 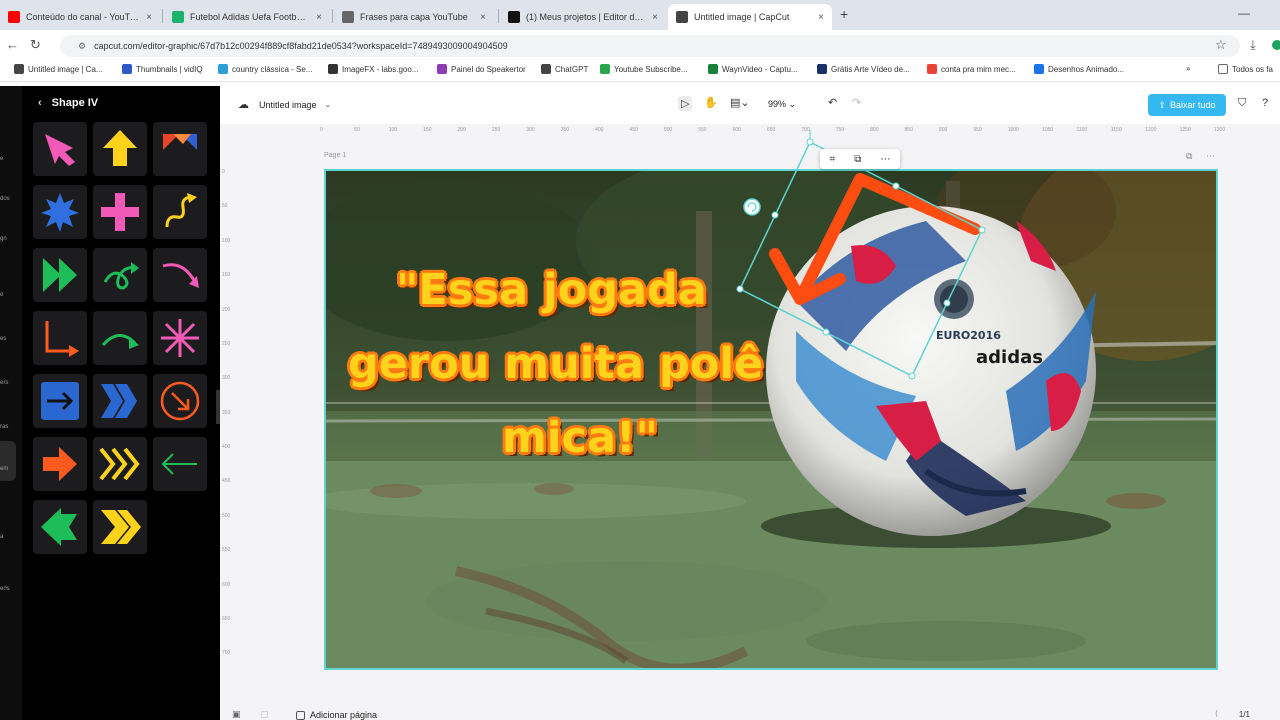 What do you see at coordinates (1216, 713) in the screenshot?
I see `page-nav-icon: ⟨` at bounding box center [1216, 713].